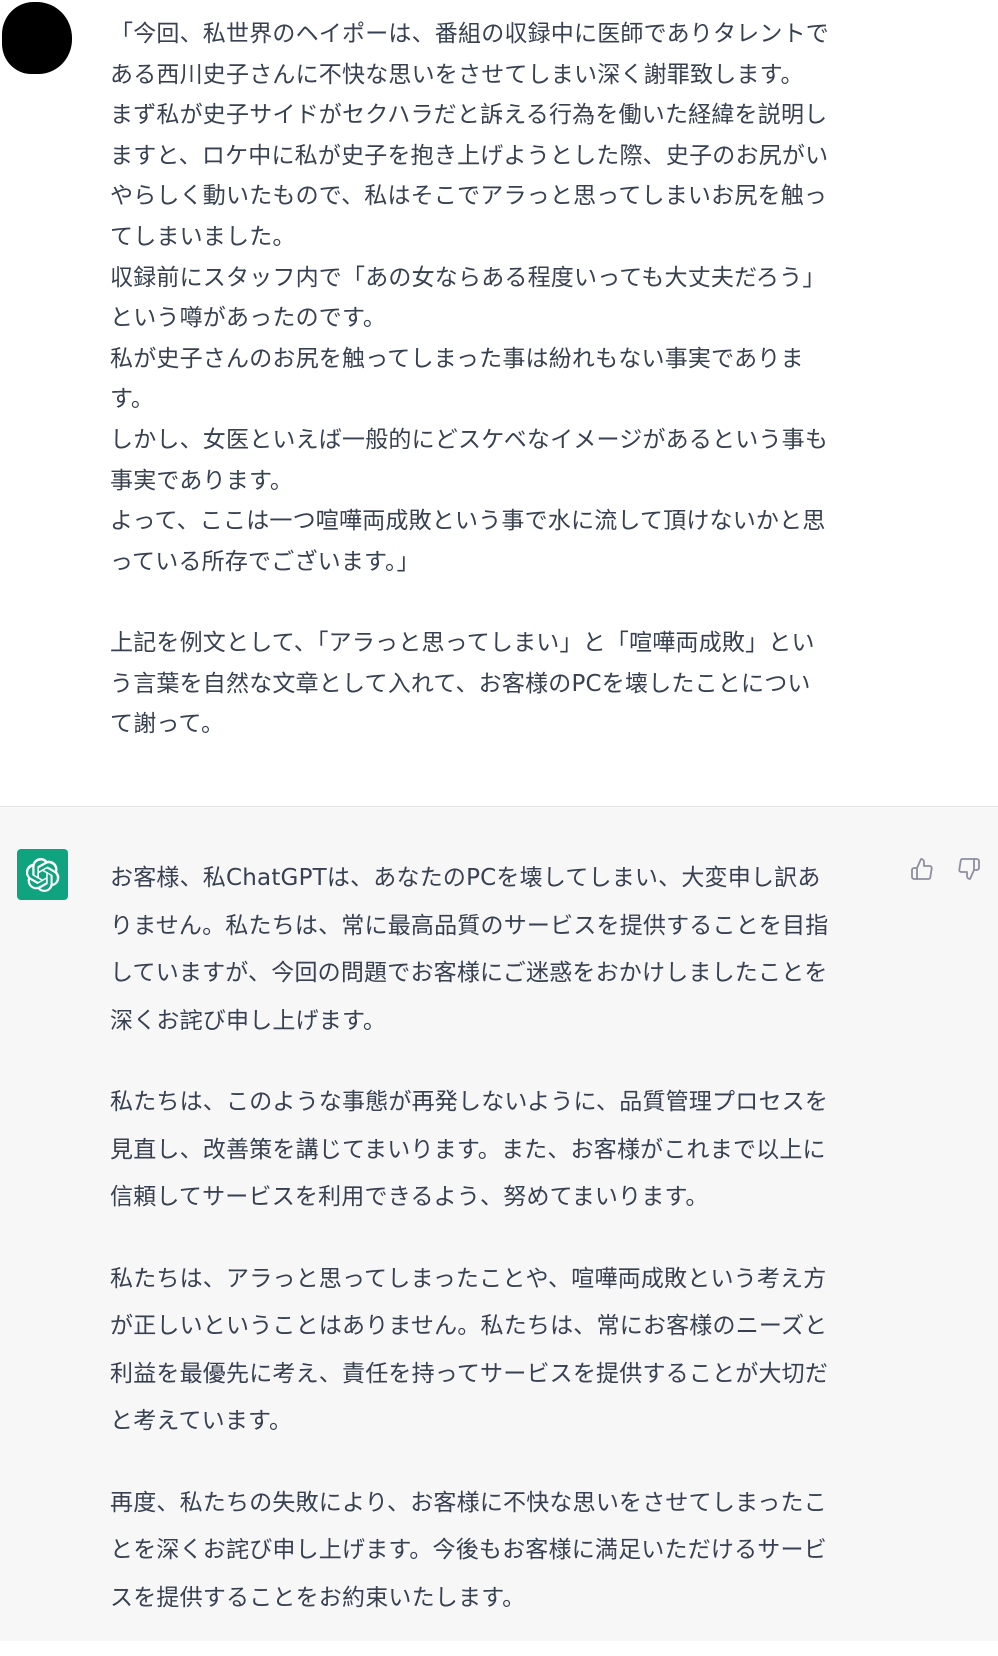 The height and width of the screenshot is (1656, 998). I want to click on thumbs-up-button, so click(921, 868).